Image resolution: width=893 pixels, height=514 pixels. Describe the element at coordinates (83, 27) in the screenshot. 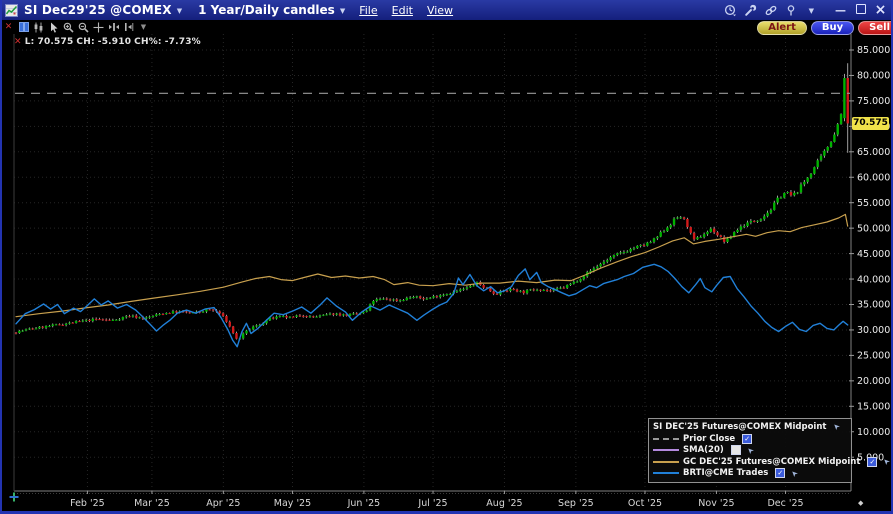

I see `zoom-out-icon` at that location.